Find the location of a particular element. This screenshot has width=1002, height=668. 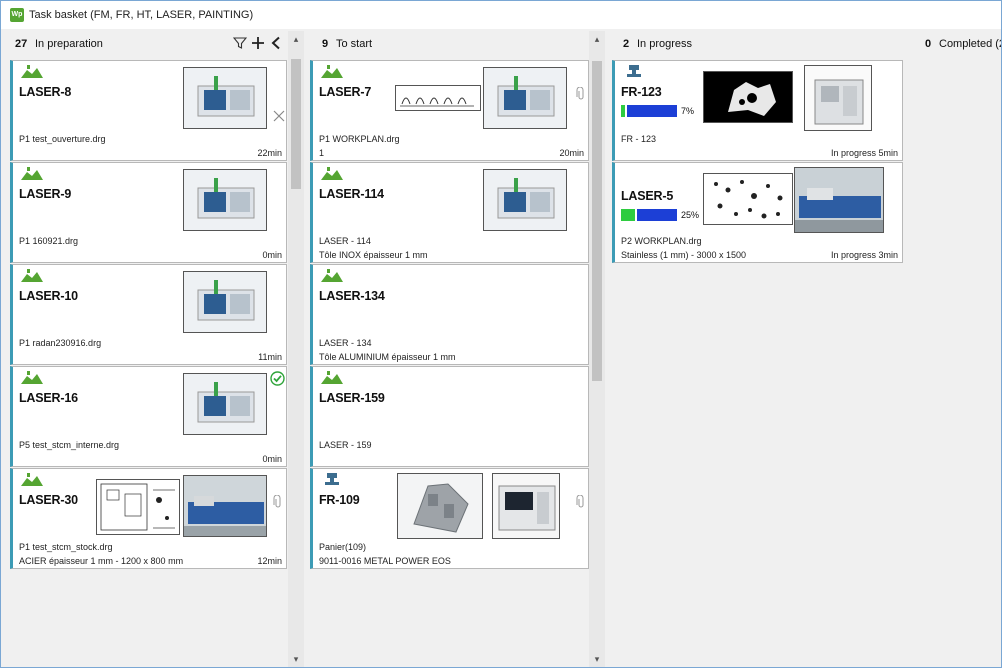

fr-task-icon is located at coordinates (332, 479).